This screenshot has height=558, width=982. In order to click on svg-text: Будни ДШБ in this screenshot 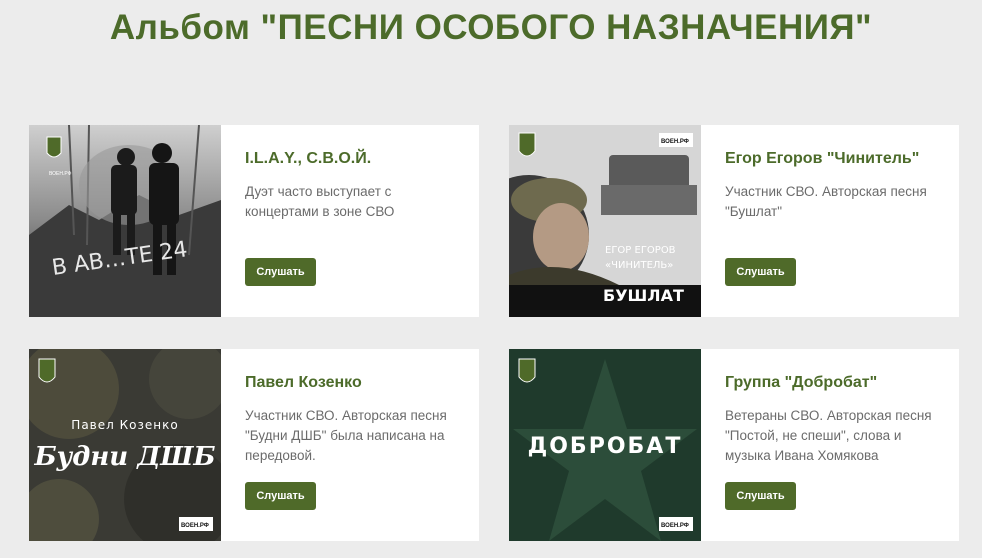, I will do `click(124, 457)`.